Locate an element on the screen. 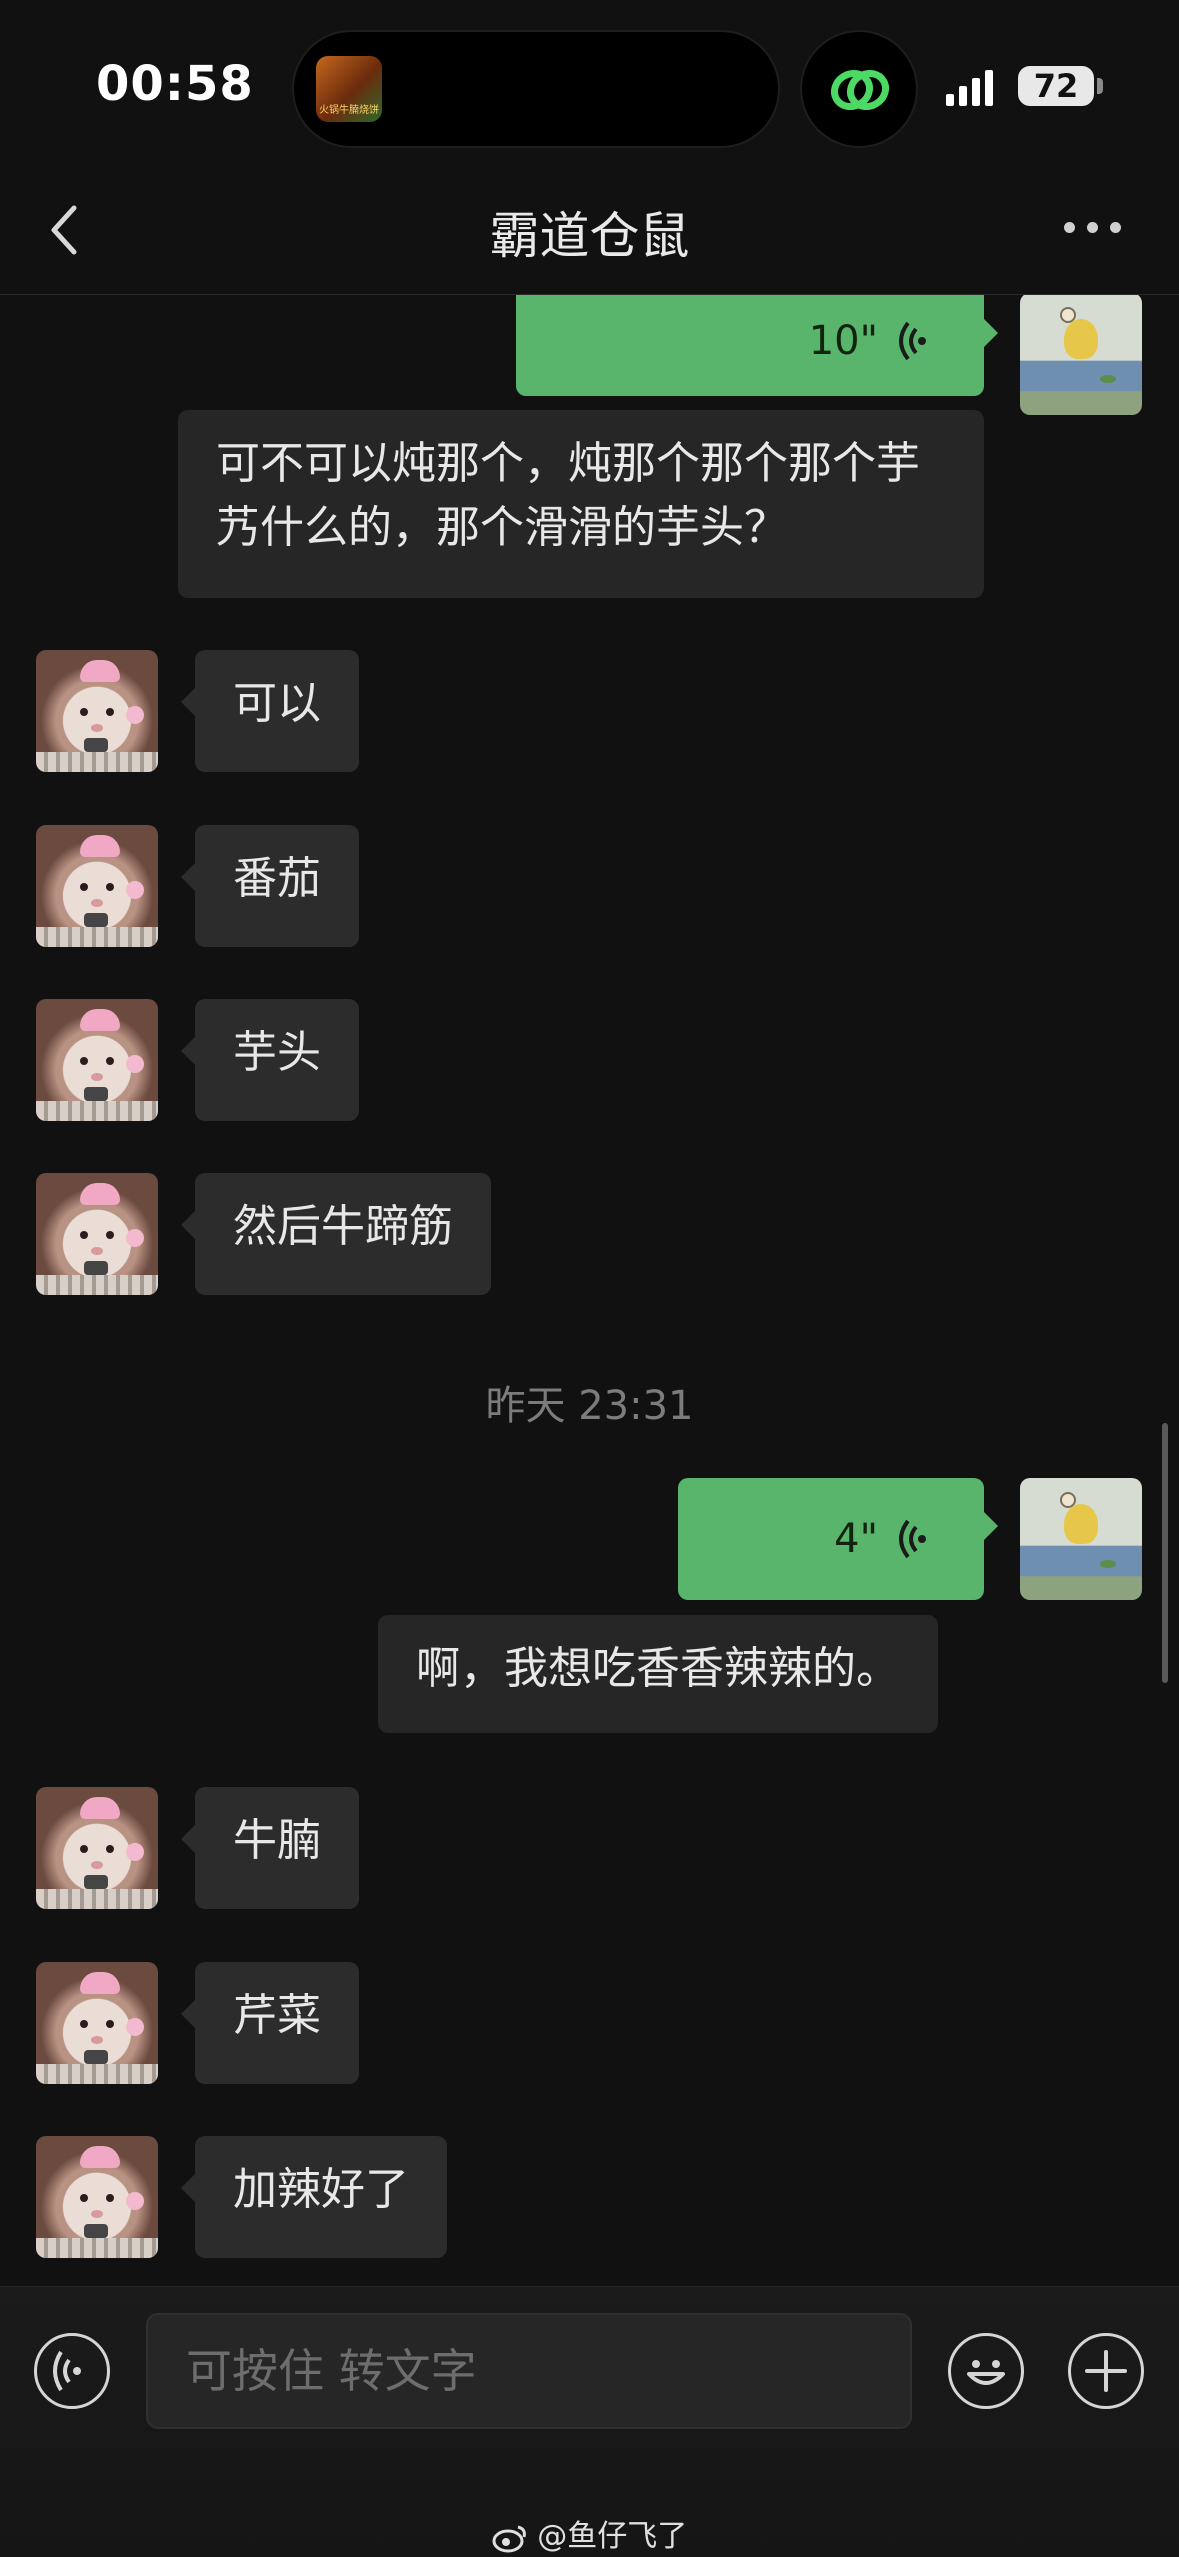  watermark: @鱼仔飞了 is located at coordinates (589, 2533).